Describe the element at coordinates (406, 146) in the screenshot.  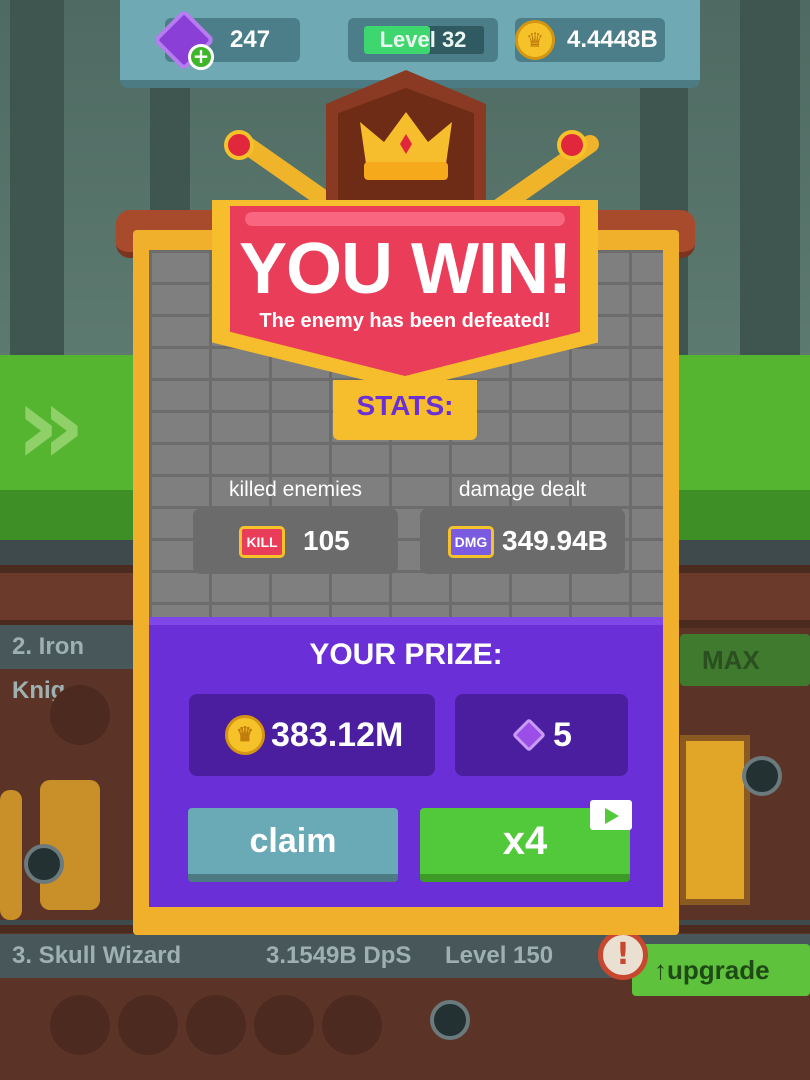
I see `crown-icon` at that location.